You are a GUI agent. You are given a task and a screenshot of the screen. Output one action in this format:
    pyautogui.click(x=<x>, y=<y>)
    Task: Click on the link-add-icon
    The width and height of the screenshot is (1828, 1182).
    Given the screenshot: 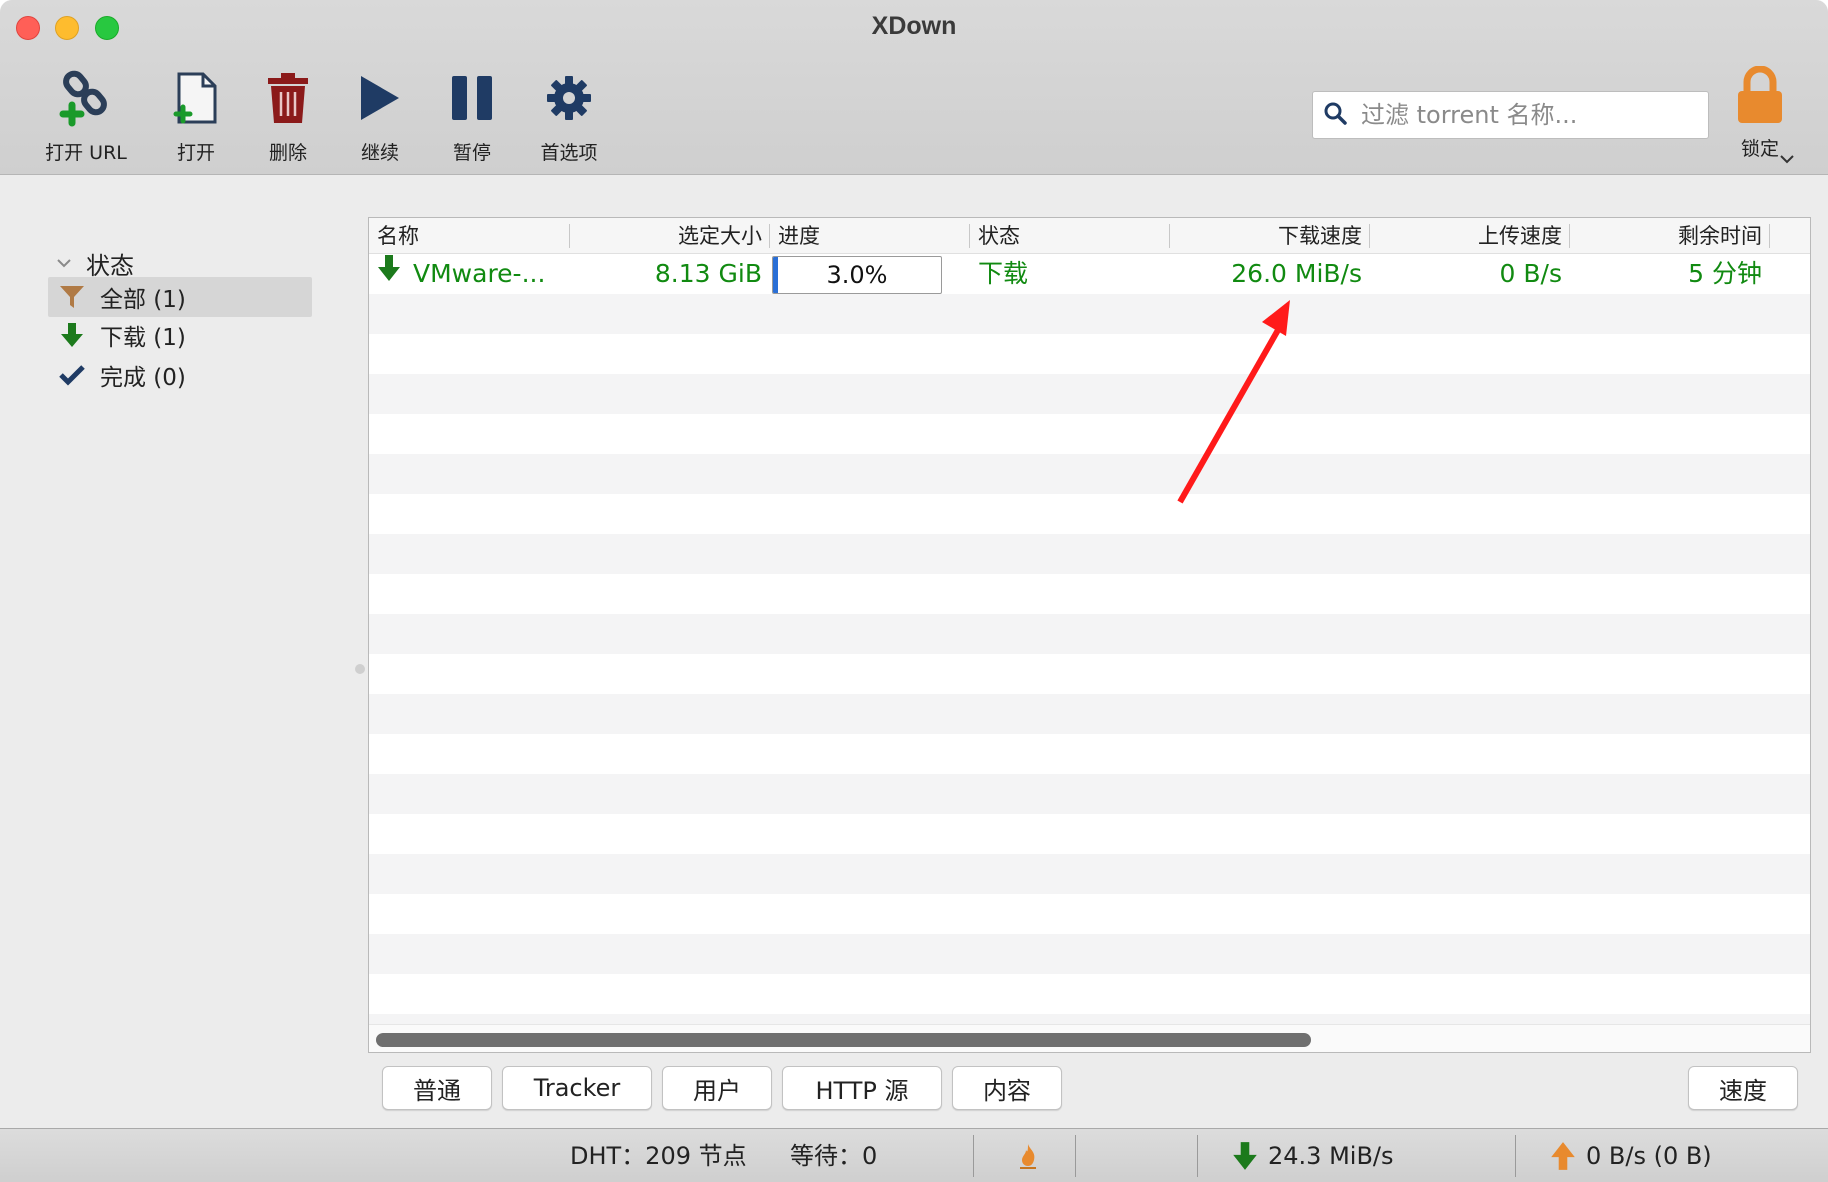 What is the action you would take?
    pyautogui.click(x=86, y=98)
    